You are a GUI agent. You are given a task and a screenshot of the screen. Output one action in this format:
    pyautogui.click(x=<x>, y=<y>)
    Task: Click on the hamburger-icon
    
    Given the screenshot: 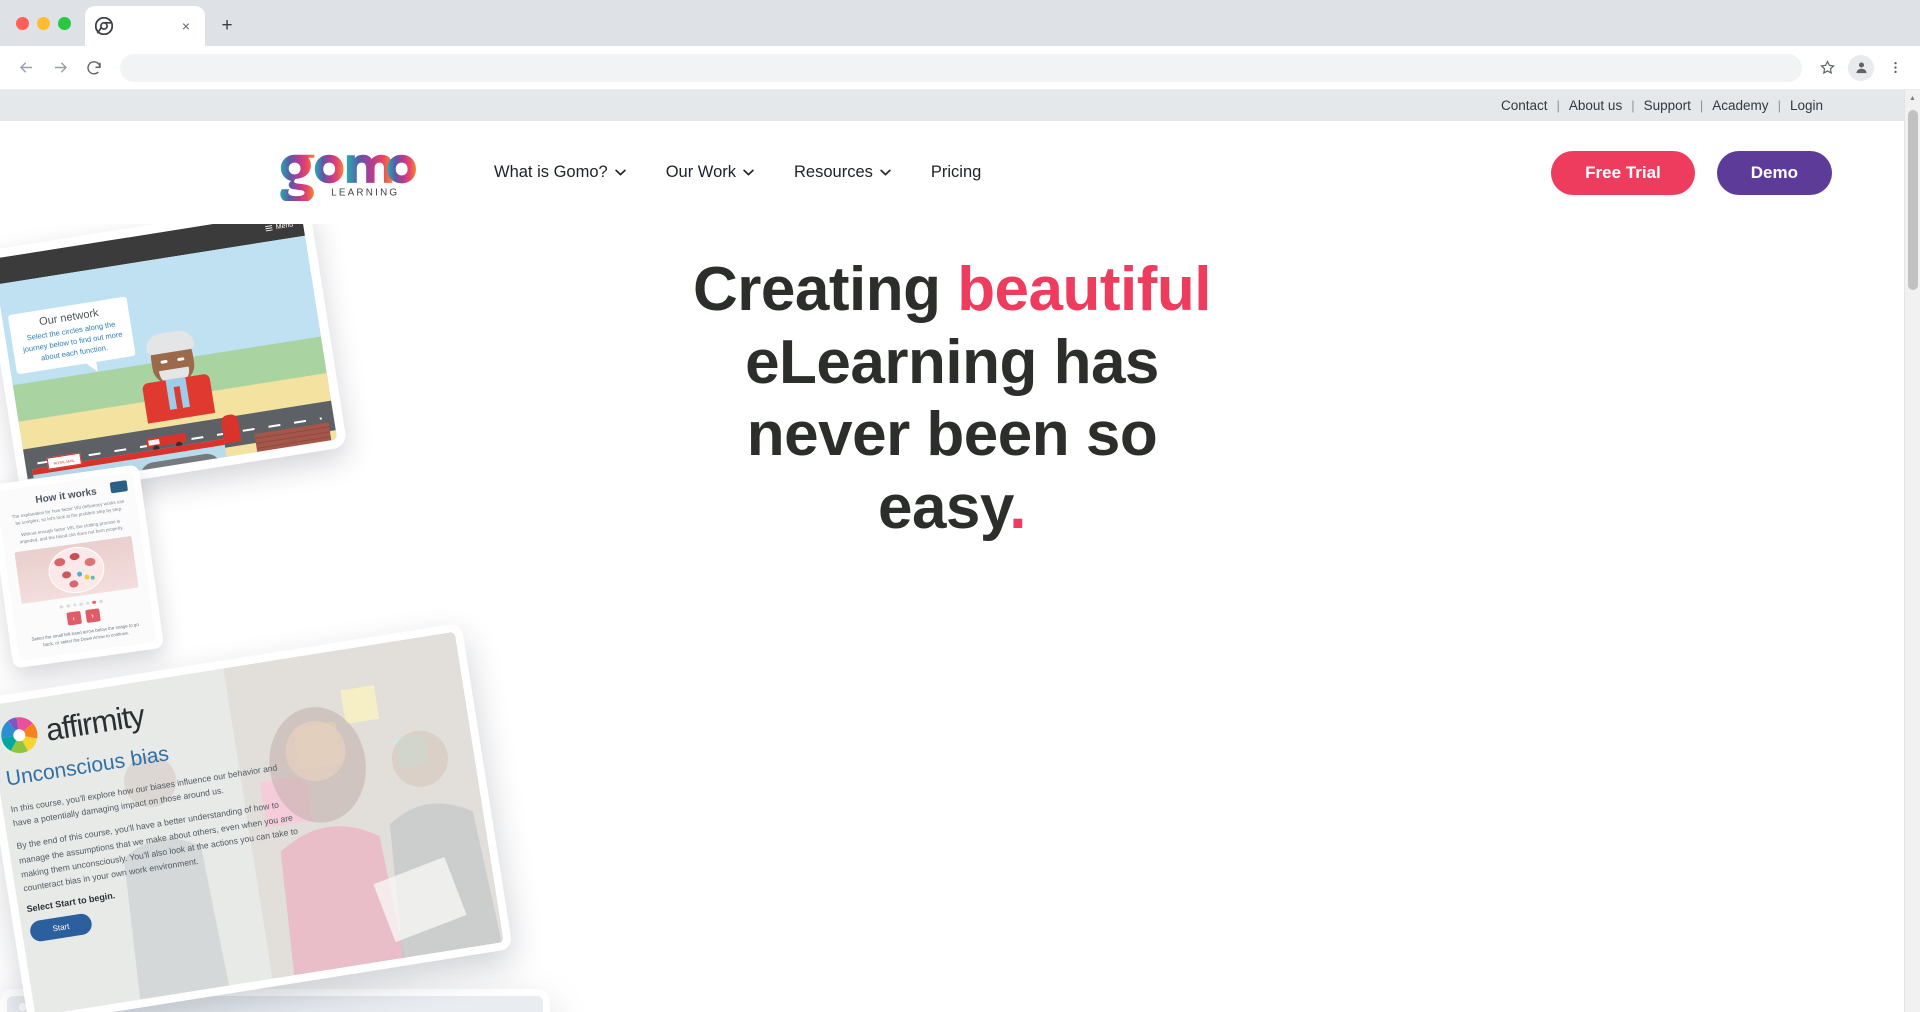 What is the action you would take?
    pyautogui.click(x=269, y=228)
    